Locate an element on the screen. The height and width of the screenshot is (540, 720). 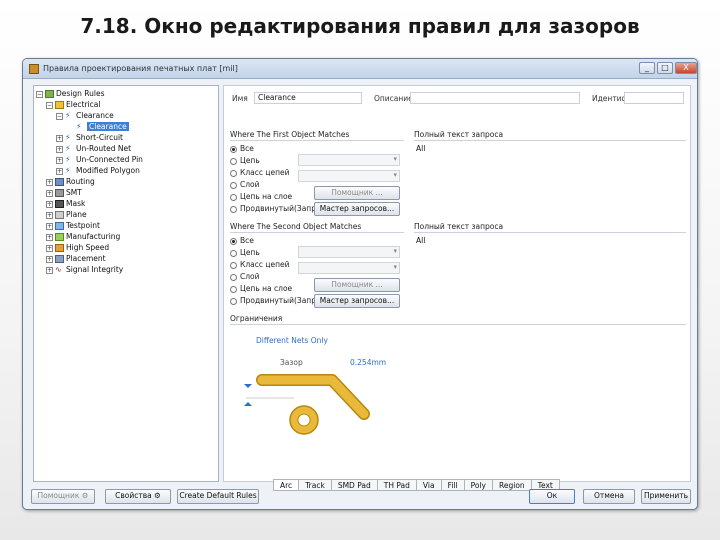
tab-poly: Poly is located at coordinates (478, 485).